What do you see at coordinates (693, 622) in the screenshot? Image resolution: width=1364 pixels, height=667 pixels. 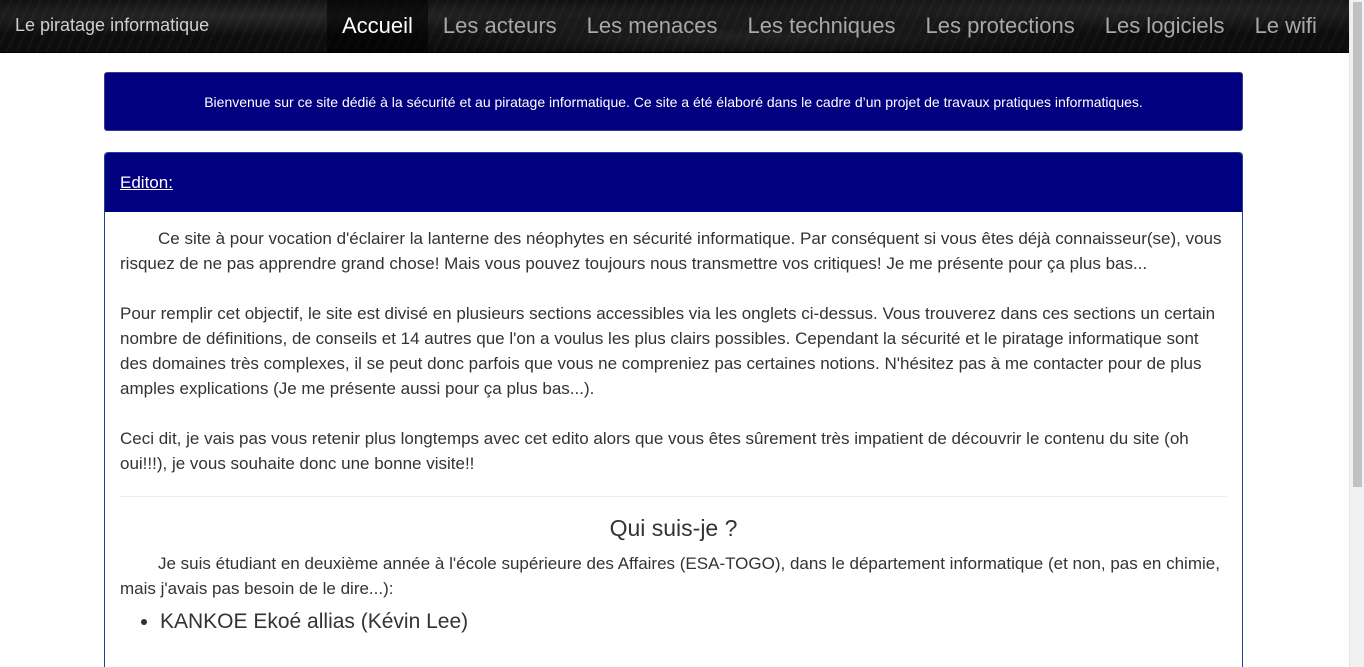 I see `list-item: KANKOE Ekoé allias (Kévin Lee)` at bounding box center [693, 622].